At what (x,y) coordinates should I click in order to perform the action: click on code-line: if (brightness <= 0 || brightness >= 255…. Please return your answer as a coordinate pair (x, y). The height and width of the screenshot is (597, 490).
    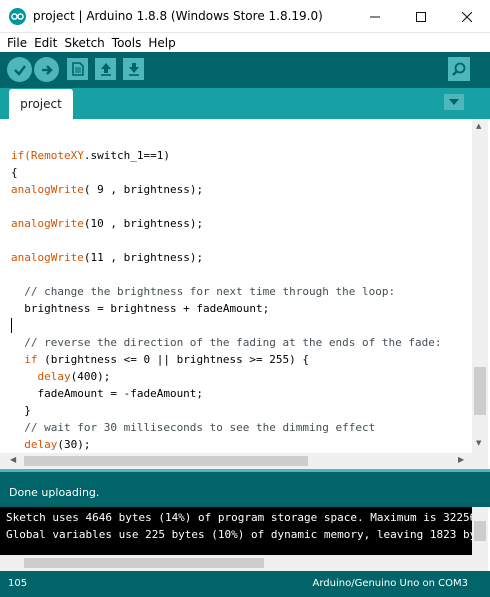
    Looking at the image, I should click on (160, 359).